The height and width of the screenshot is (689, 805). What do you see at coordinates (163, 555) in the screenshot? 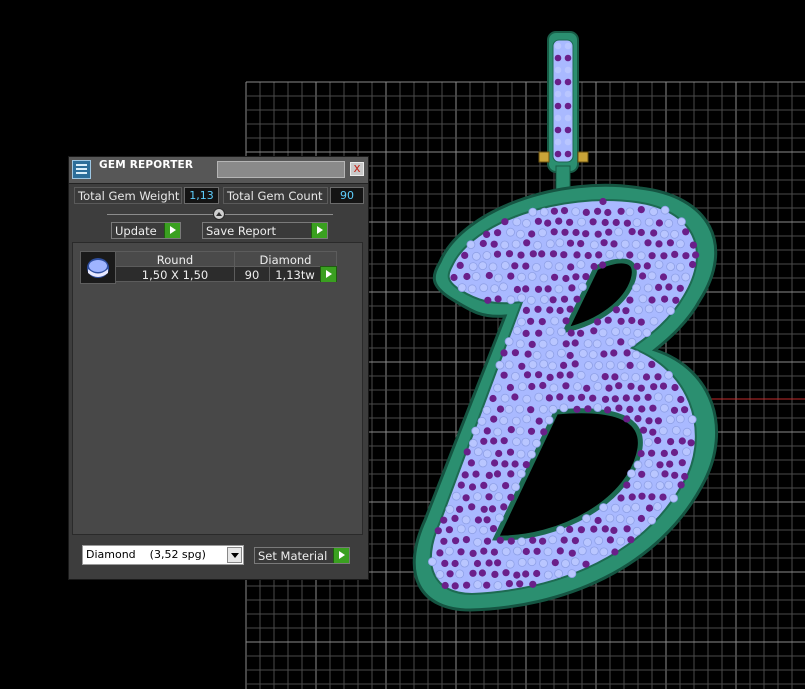
I see `material-select: Diamond (3,52 spg)` at bounding box center [163, 555].